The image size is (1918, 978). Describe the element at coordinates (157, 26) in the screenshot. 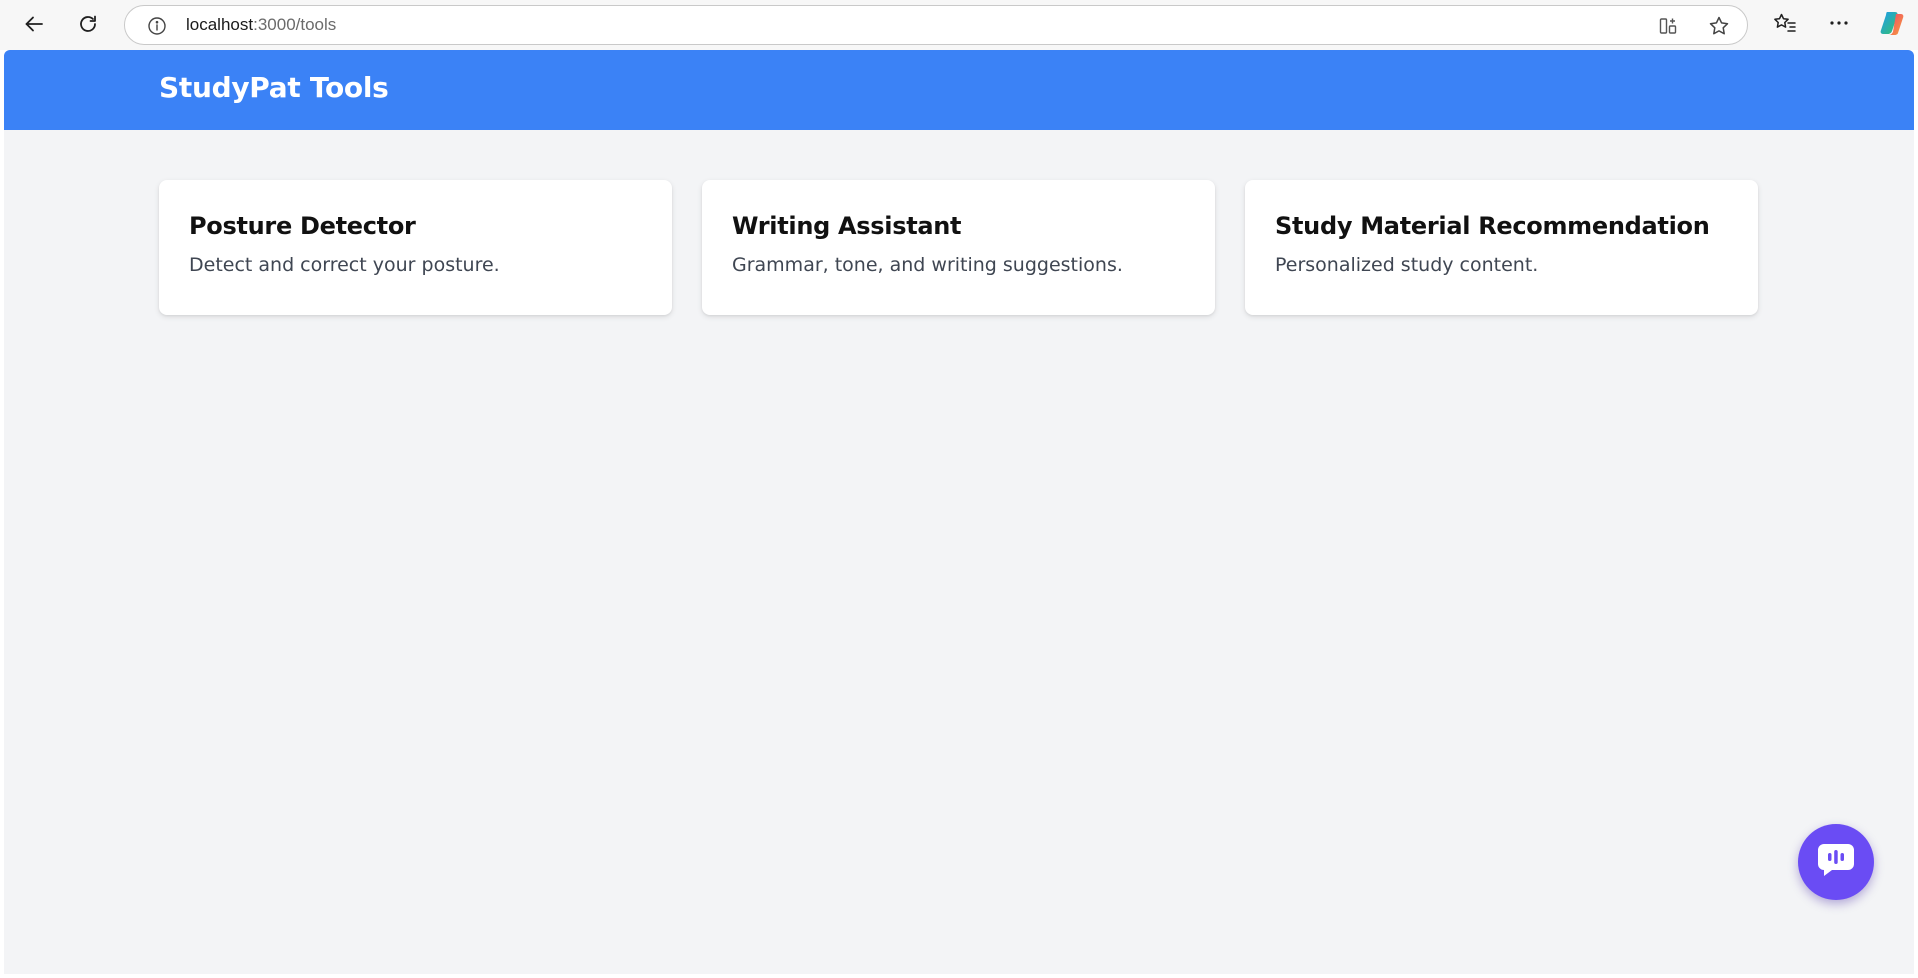

I see `info-icon` at that location.